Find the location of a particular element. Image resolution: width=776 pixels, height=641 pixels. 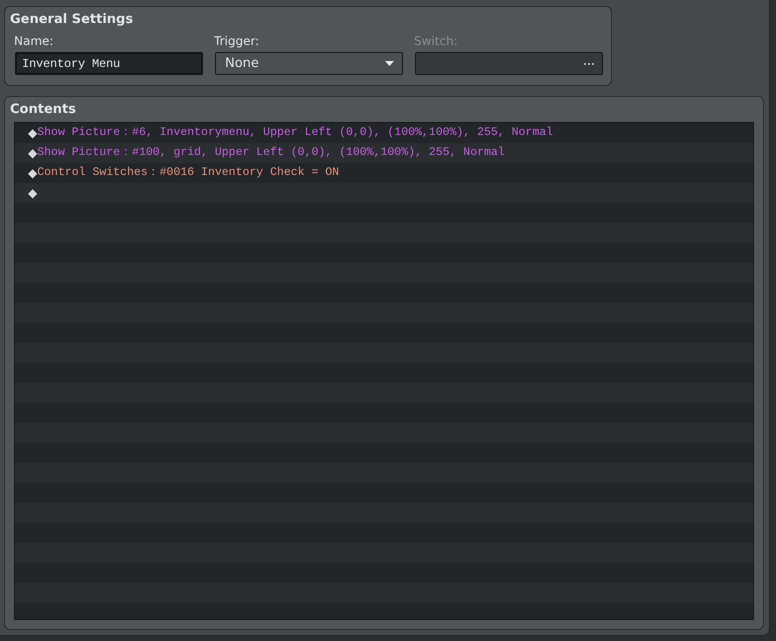

panel-title: General Settings is located at coordinates (72, 20).